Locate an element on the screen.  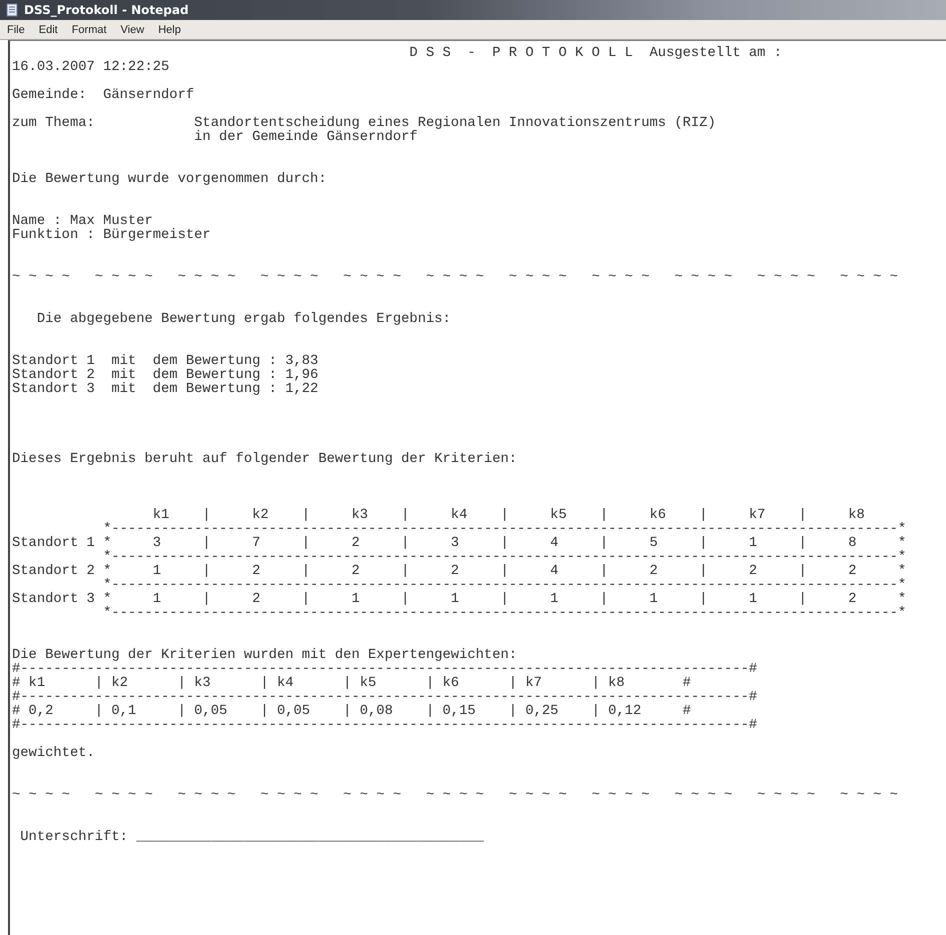
text-line: Standort 1 * 3 | 7 | 2 | 3 | 4 | 5 | 1 | 8 * is located at coordinates (459, 543).